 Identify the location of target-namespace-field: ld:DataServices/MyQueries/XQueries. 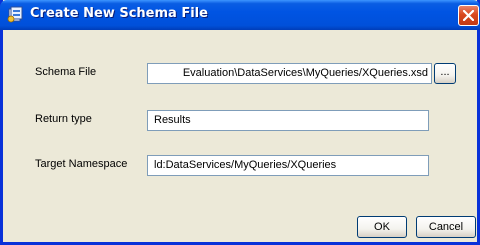
(288, 165).